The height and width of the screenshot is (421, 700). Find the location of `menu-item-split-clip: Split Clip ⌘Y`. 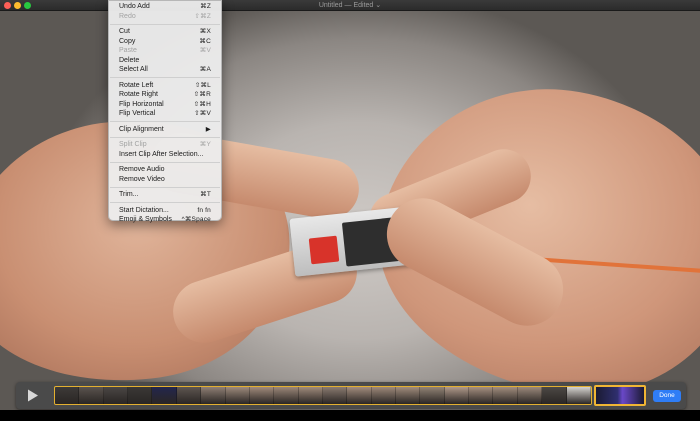

menu-item-split-clip: Split Clip ⌘Y is located at coordinates (165, 145).